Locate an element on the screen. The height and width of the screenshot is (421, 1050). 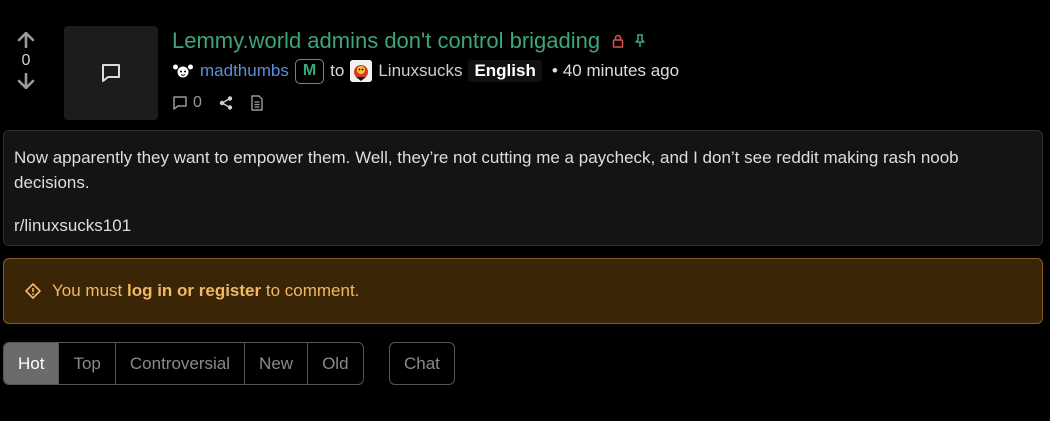
comment-count: 0 is located at coordinates (197, 102).